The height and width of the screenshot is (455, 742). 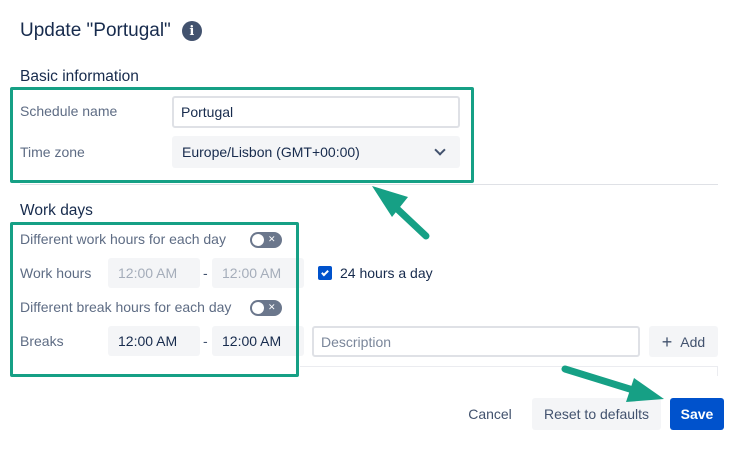 I want to click on add-break-button: + Add, so click(x=683, y=341).